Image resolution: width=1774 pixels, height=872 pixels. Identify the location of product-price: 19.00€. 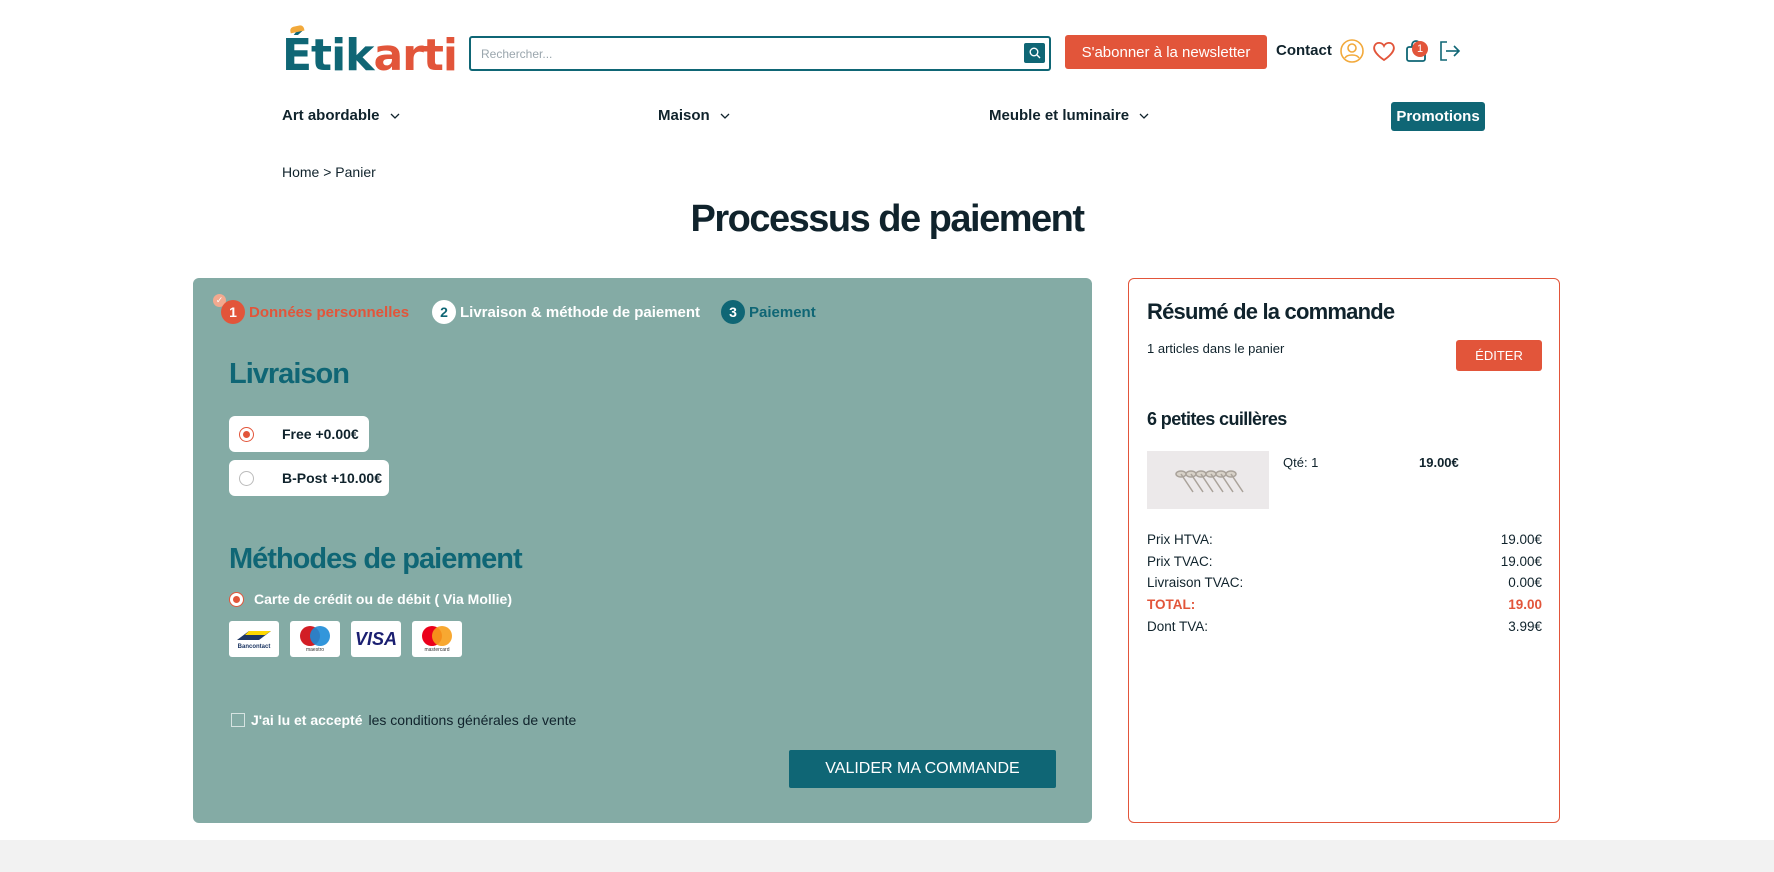
(1439, 462).